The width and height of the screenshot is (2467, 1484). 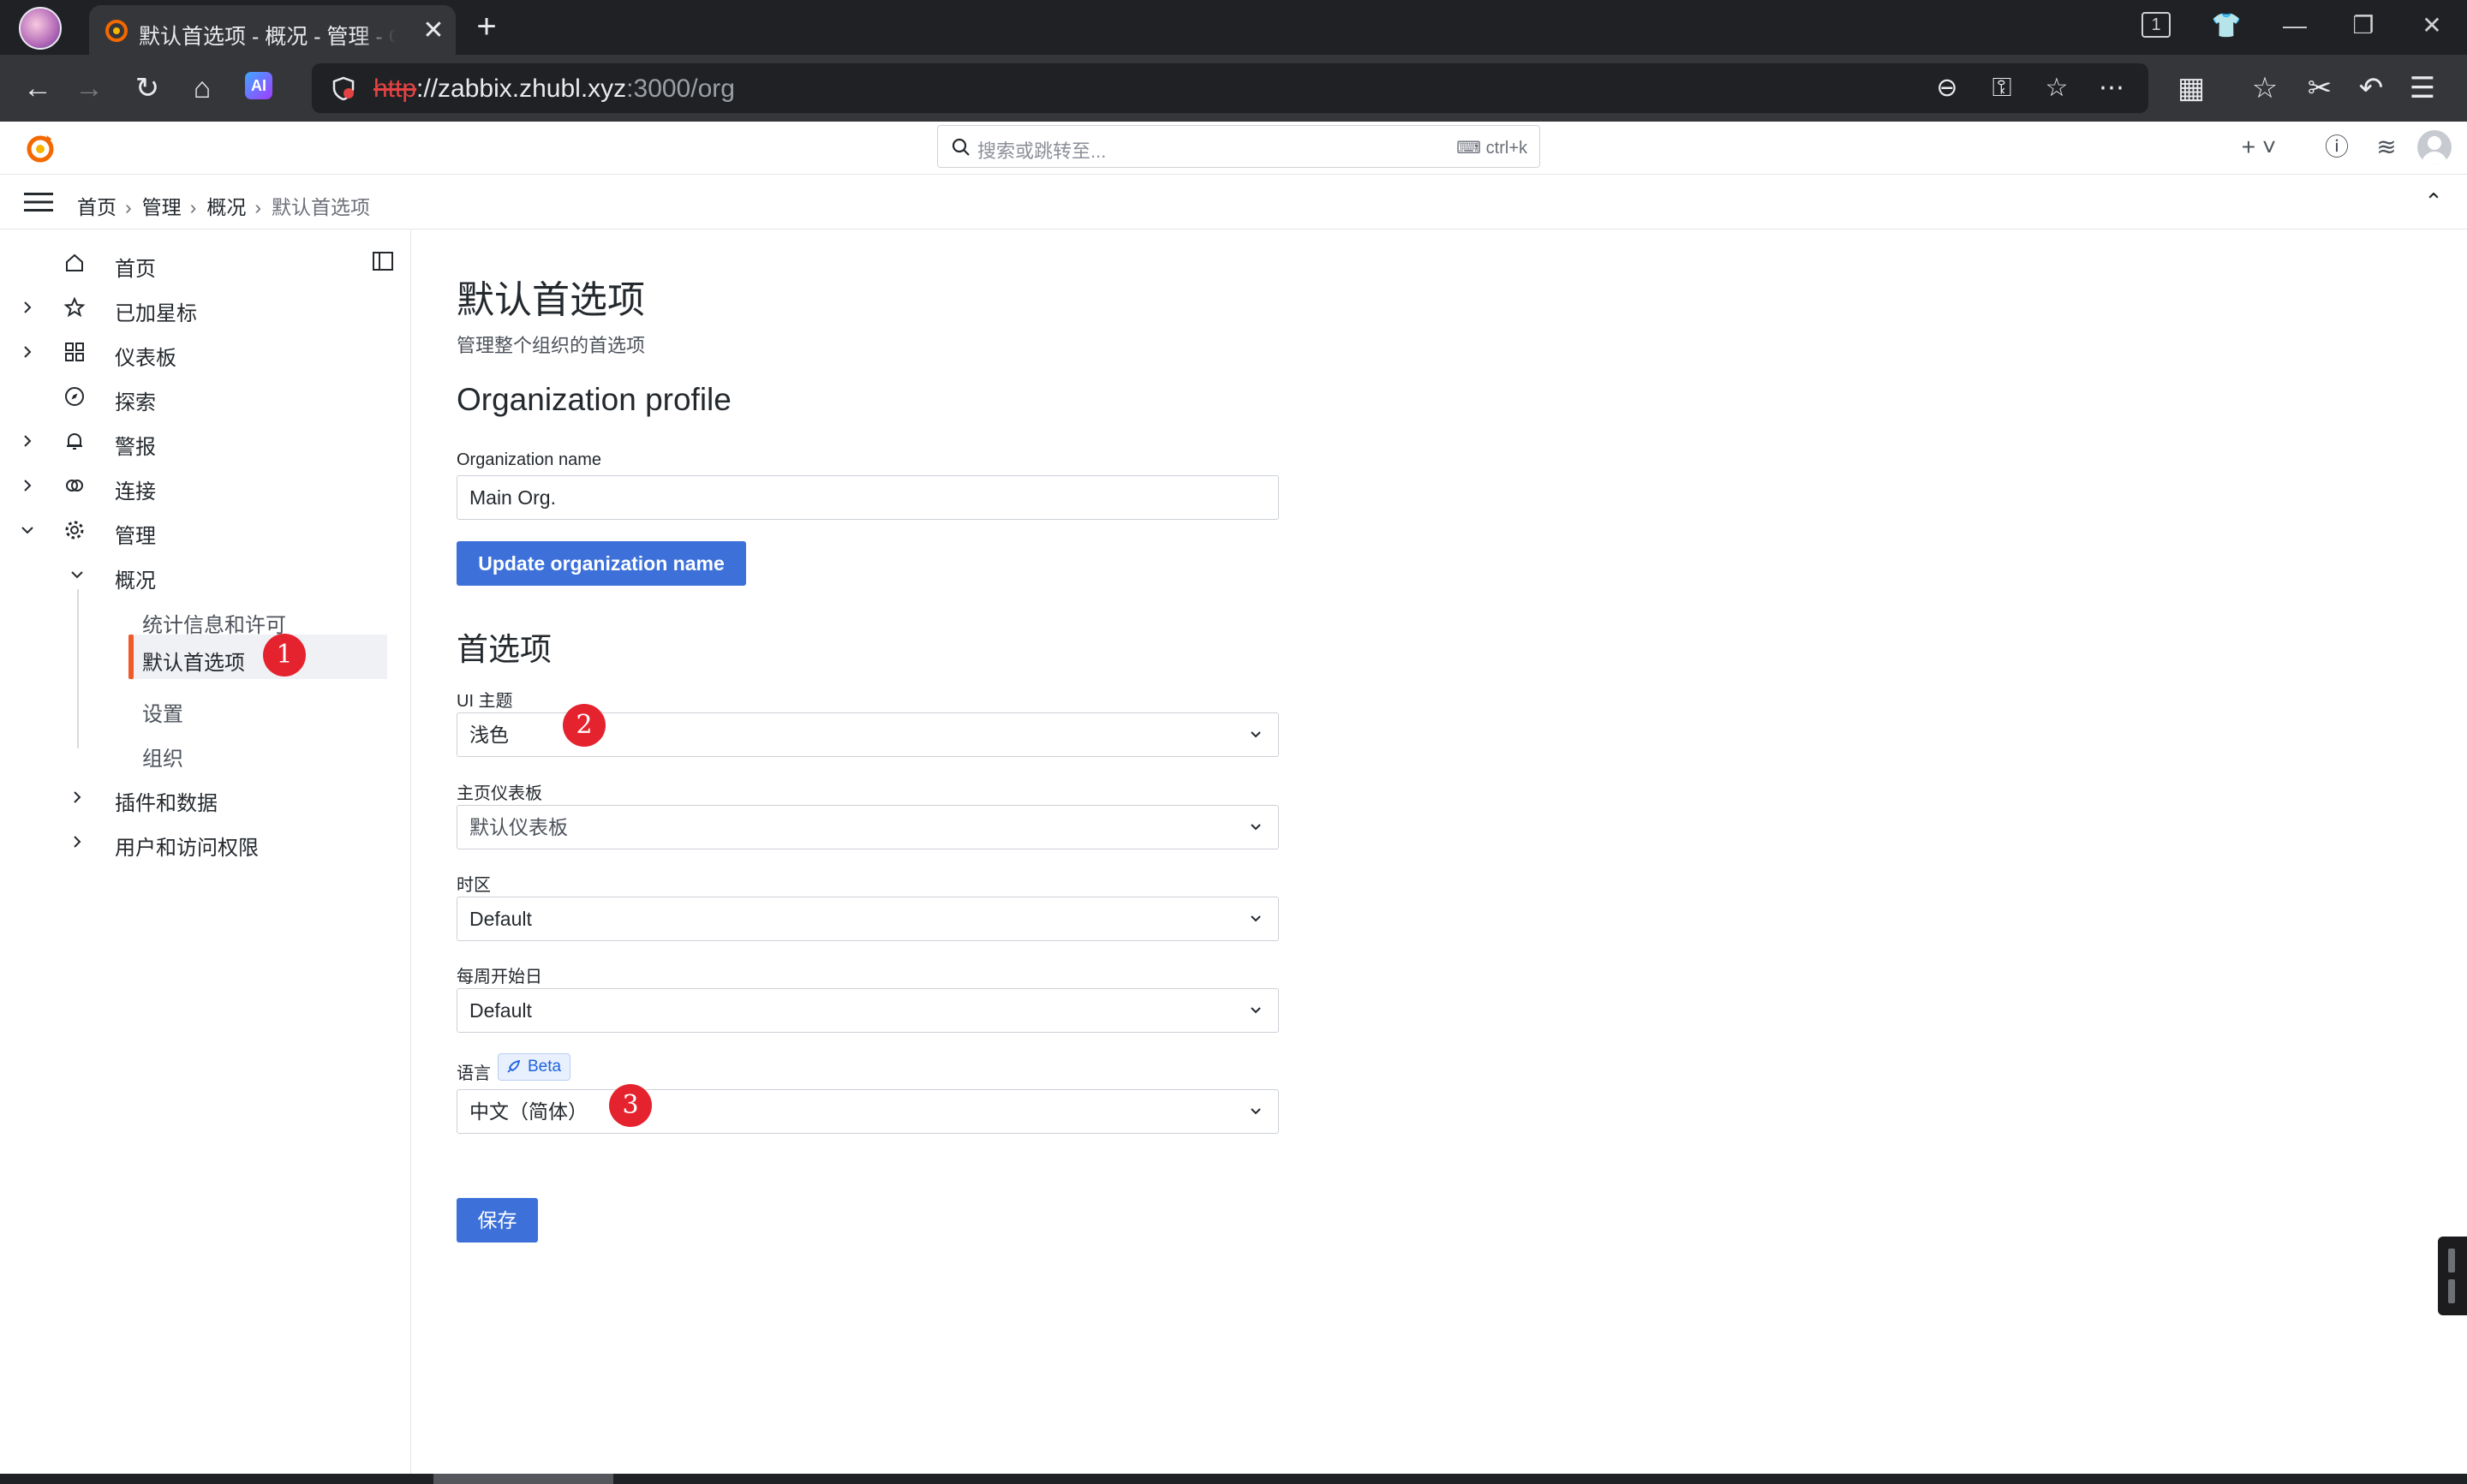 What do you see at coordinates (551, 345) in the screenshot?
I see `page-subtitle: 管理整个组织的首选项` at bounding box center [551, 345].